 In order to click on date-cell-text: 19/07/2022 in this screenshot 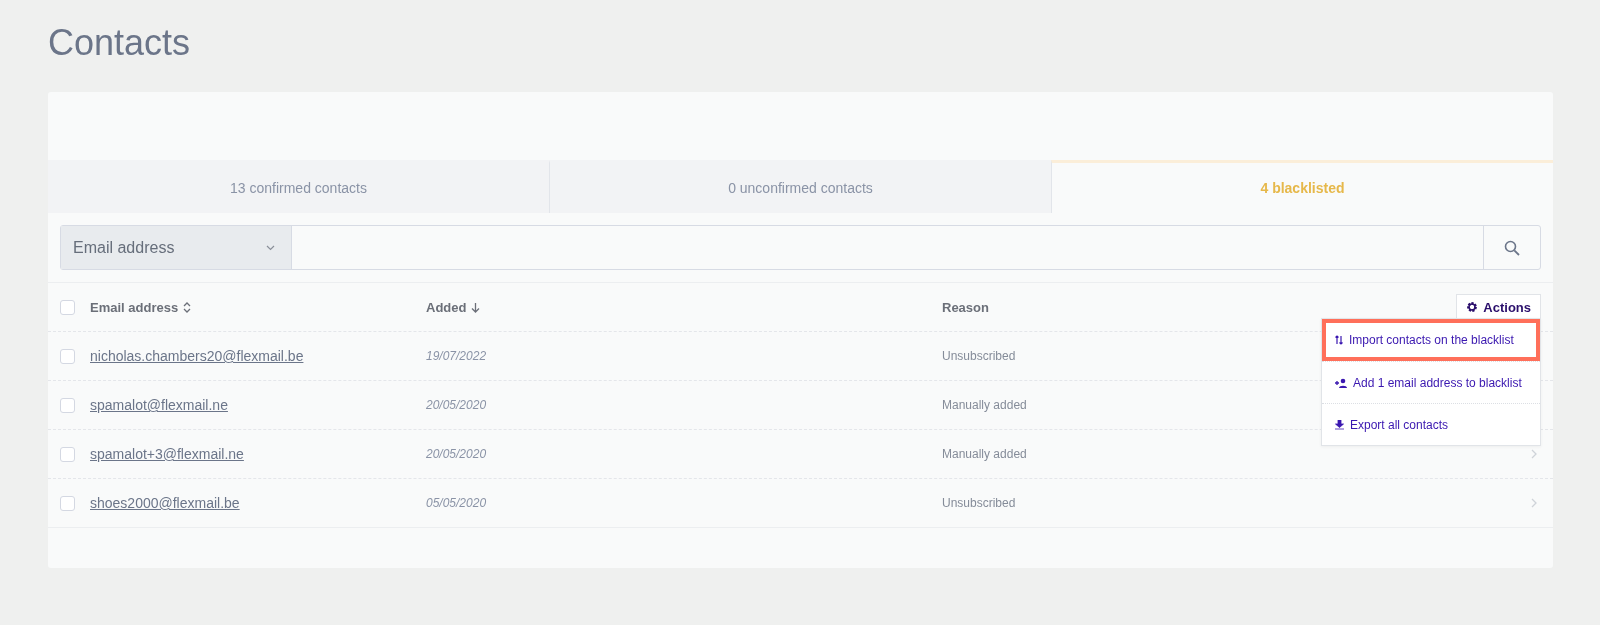, I will do `click(457, 356)`.